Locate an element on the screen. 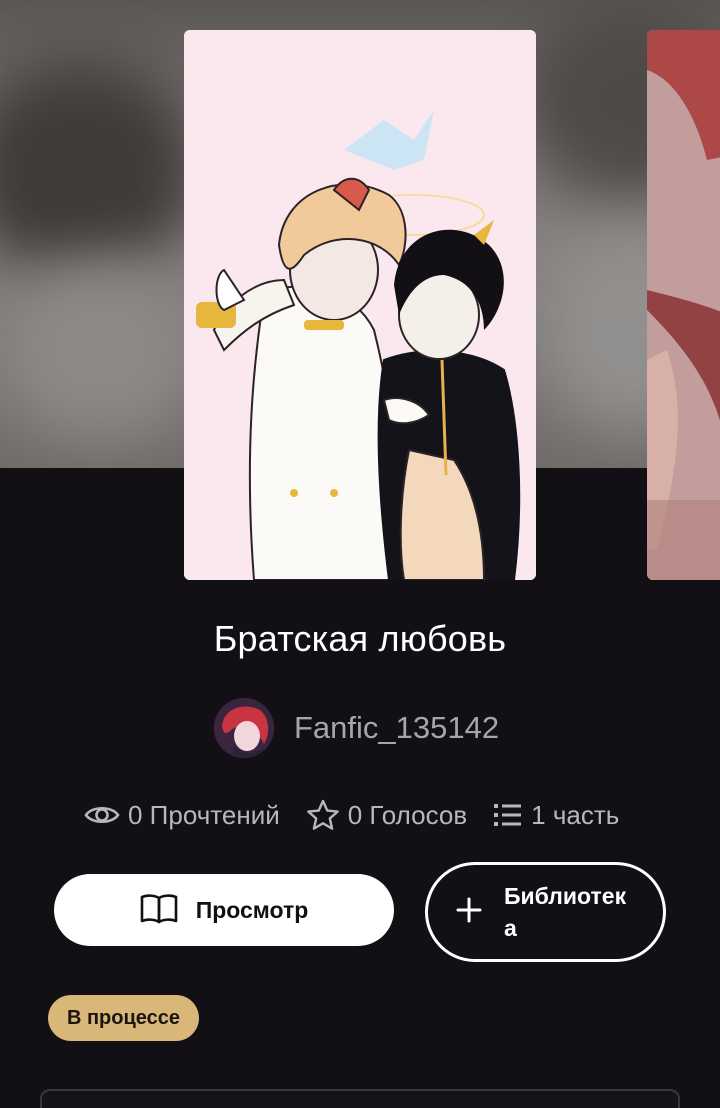 Image resolution: width=720 pixels, height=1108 pixels. list-icon is located at coordinates (508, 815).